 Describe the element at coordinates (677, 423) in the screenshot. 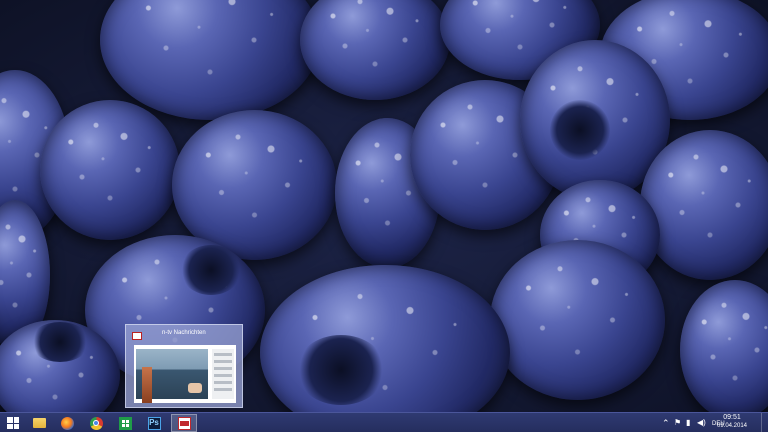

I see `flag-icon: ⚑` at that location.